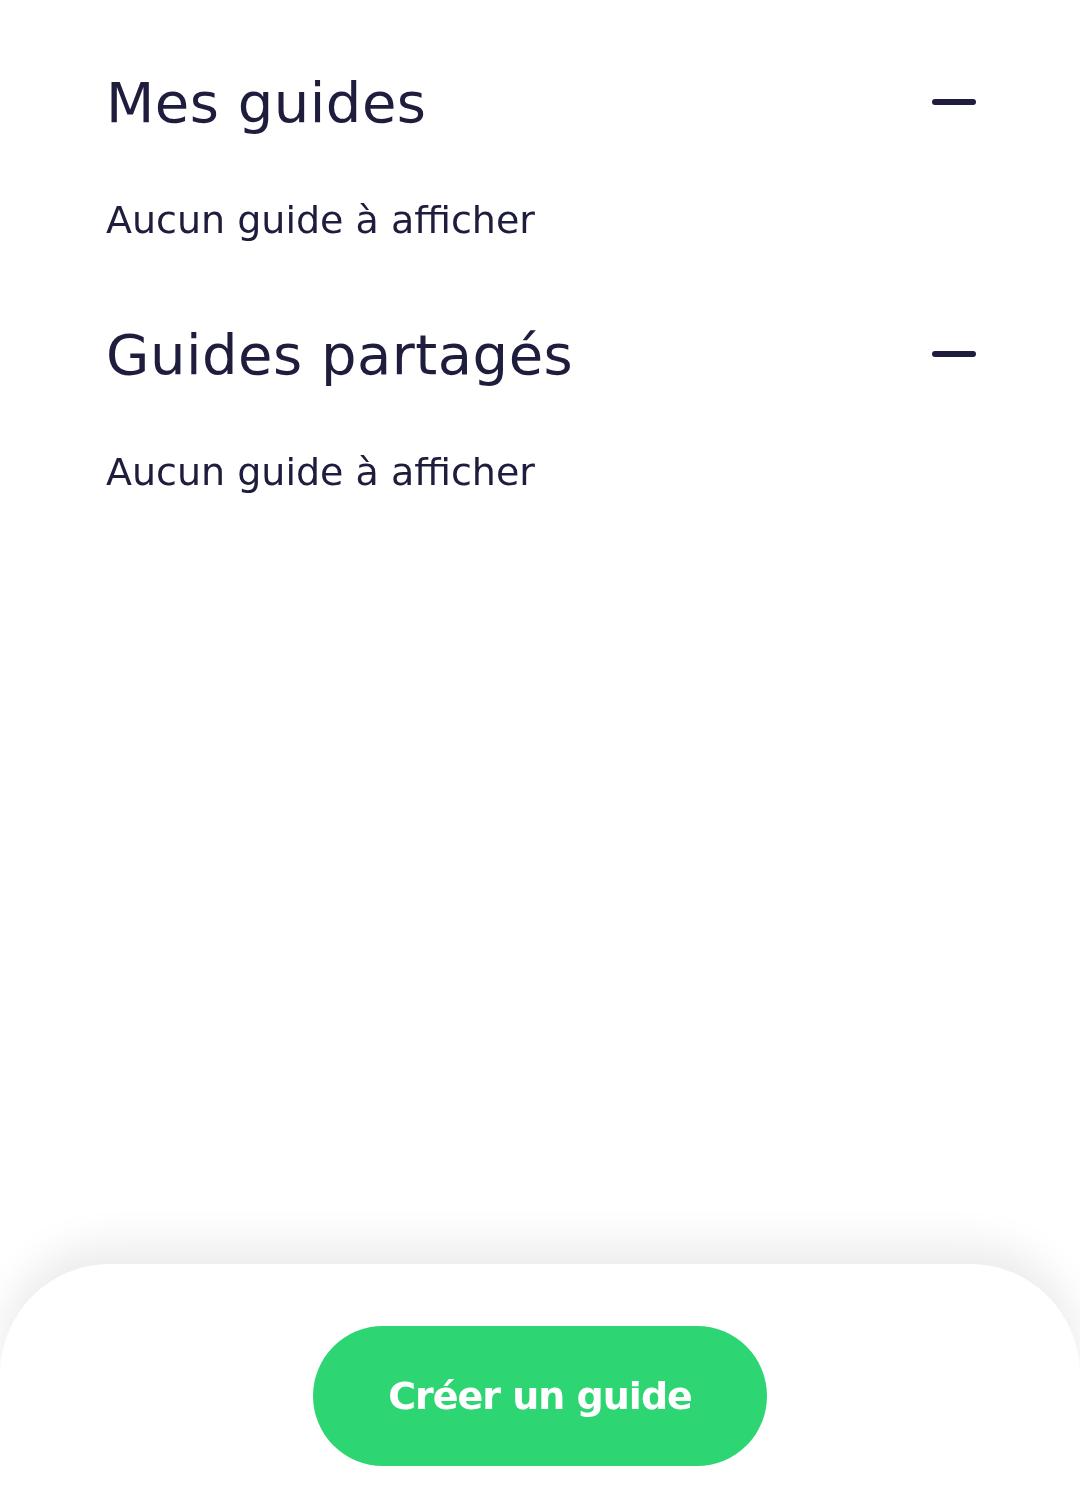 The image size is (1080, 1486). What do you see at coordinates (540, 1396) in the screenshot?
I see `create-guide-button: Créer un guide` at bounding box center [540, 1396].